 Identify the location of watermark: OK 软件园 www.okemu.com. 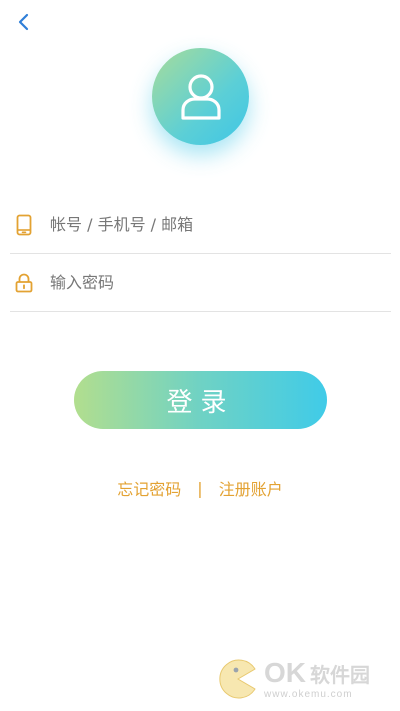
(304, 679).